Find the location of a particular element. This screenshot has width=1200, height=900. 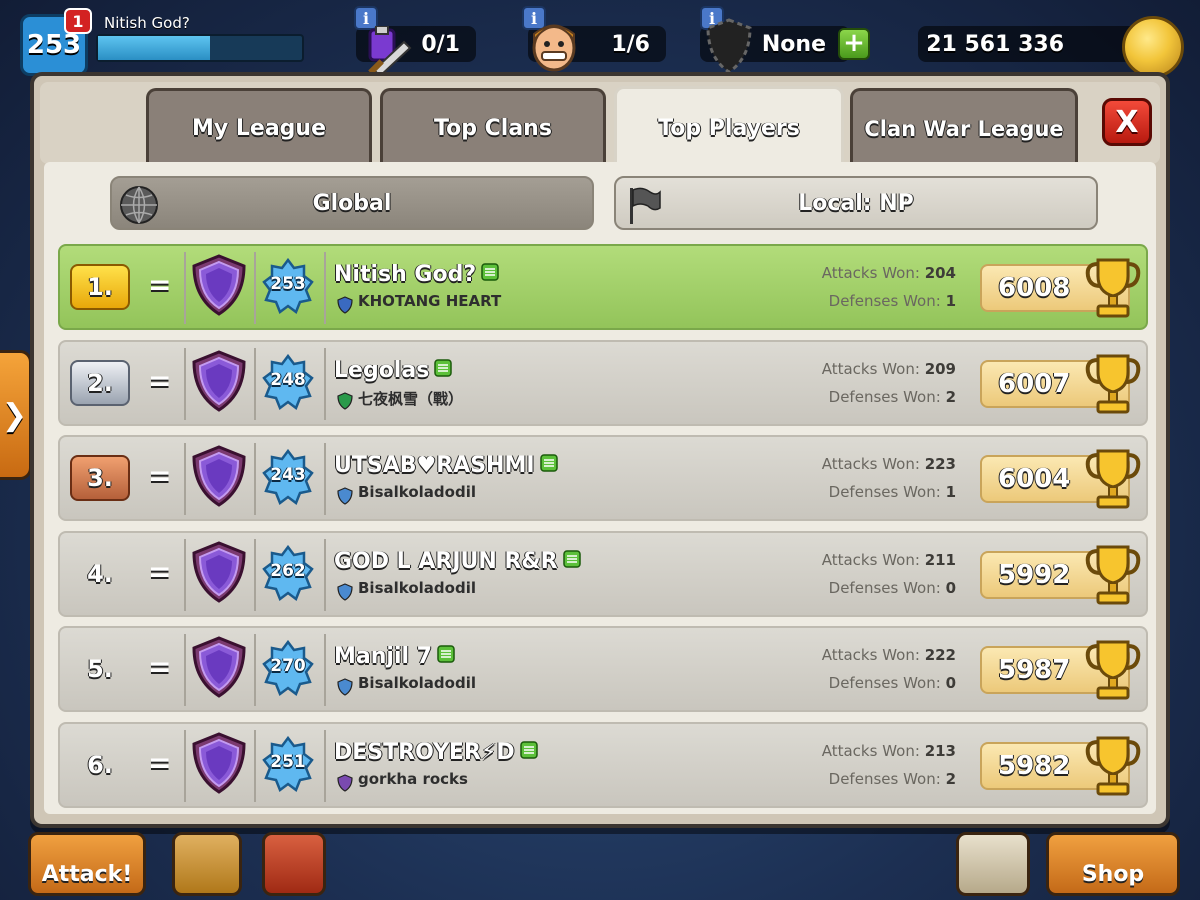

add-shield-button: + is located at coordinates (854, 44).